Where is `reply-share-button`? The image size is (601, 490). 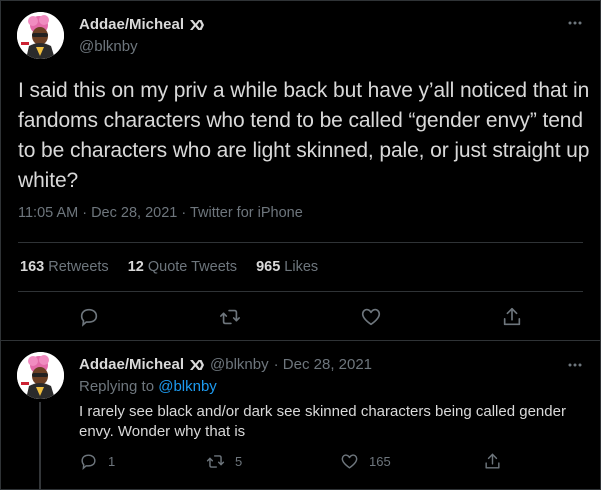 reply-share-button is located at coordinates (492, 461).